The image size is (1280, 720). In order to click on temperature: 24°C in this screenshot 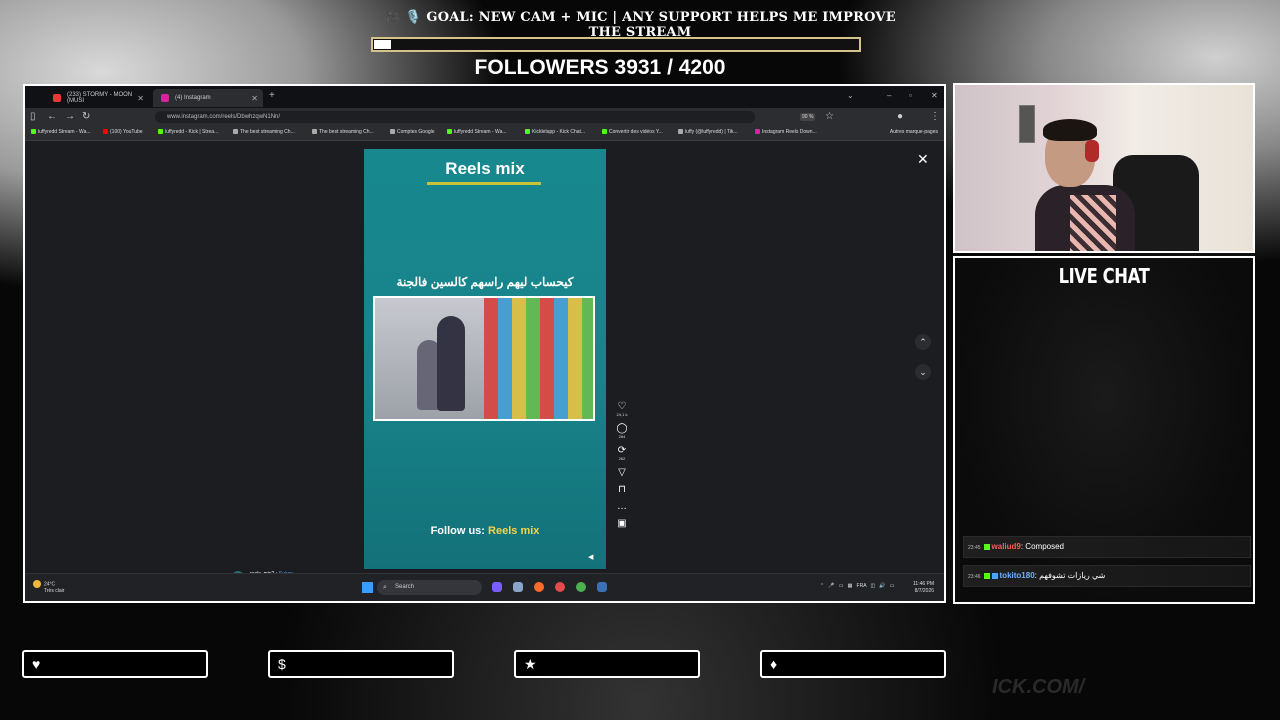, I will do `click(50, 584)`.